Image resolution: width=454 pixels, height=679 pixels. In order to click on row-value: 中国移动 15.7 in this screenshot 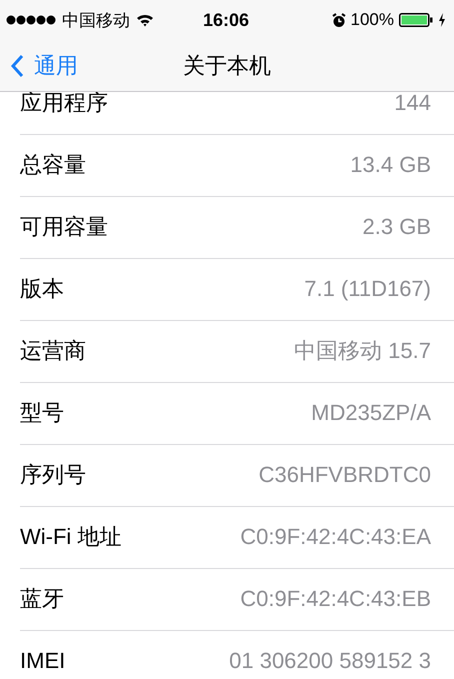, I will do `click(362, 351)`.